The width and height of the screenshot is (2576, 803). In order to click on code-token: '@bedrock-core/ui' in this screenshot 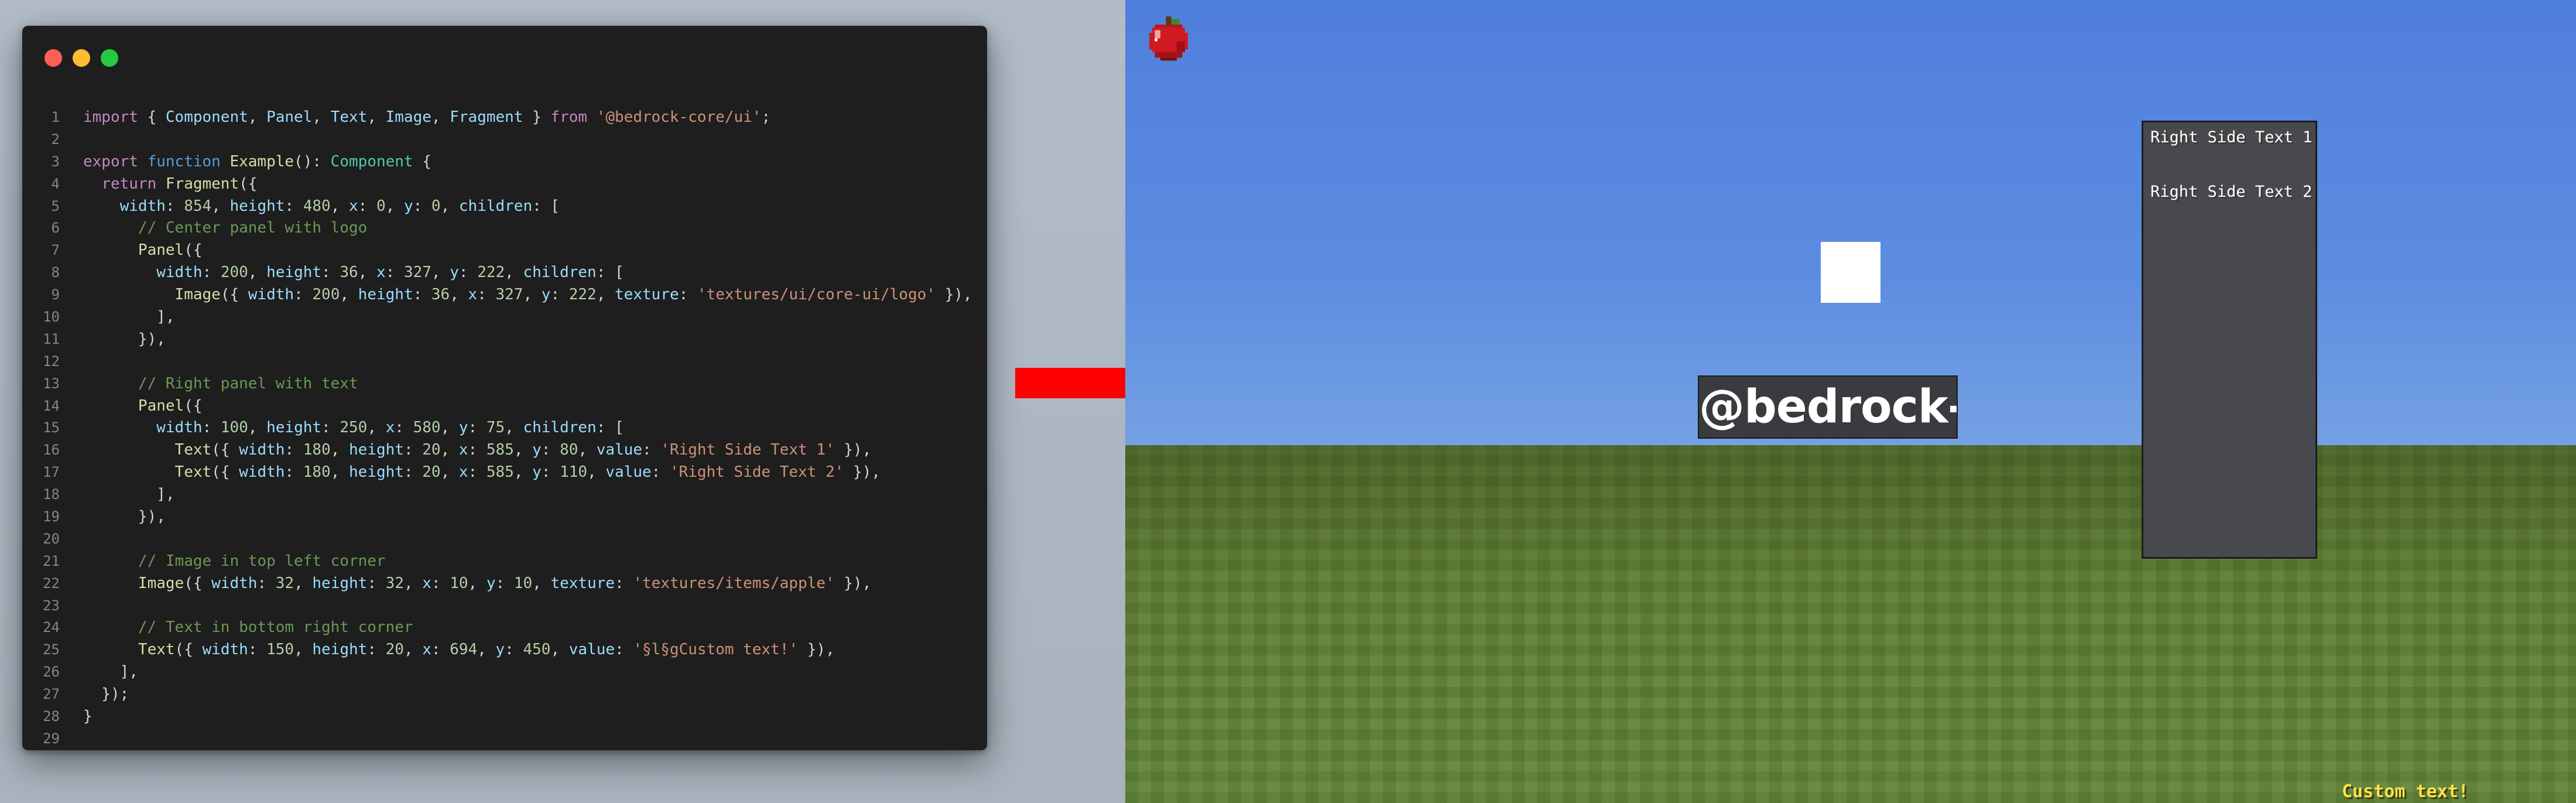, I will do `click(679, 117)`.